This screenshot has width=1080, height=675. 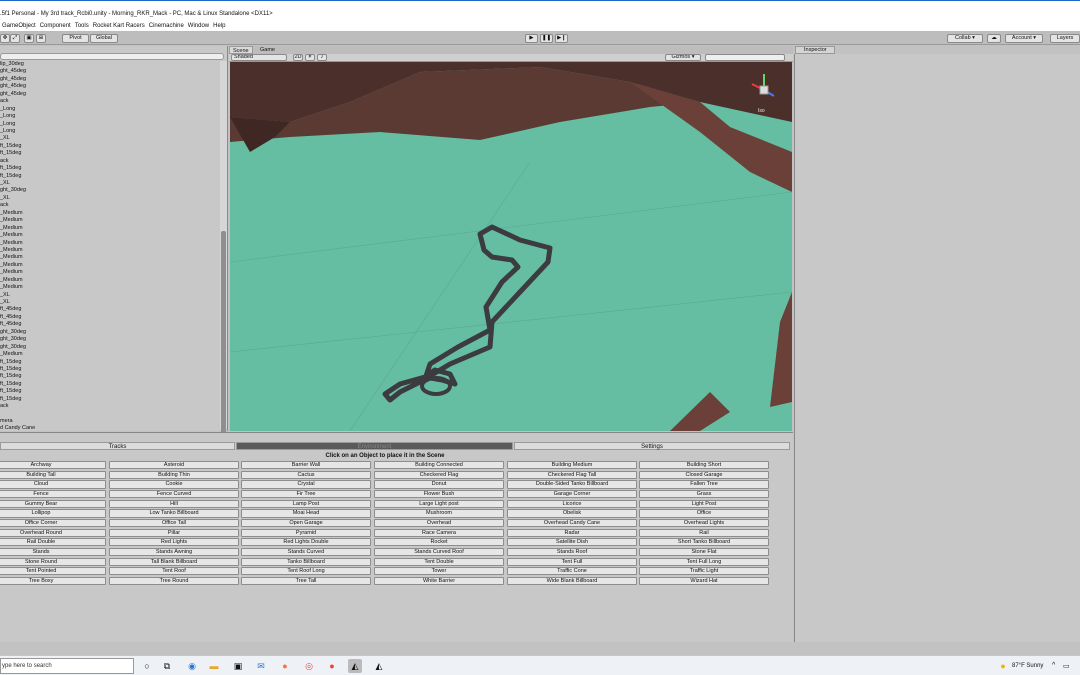 What do you see at coordinates (306, 465) in the screenshot?
I see `place-barrier-wall-button: Barrier Wall` at bounding box center [306, 465].